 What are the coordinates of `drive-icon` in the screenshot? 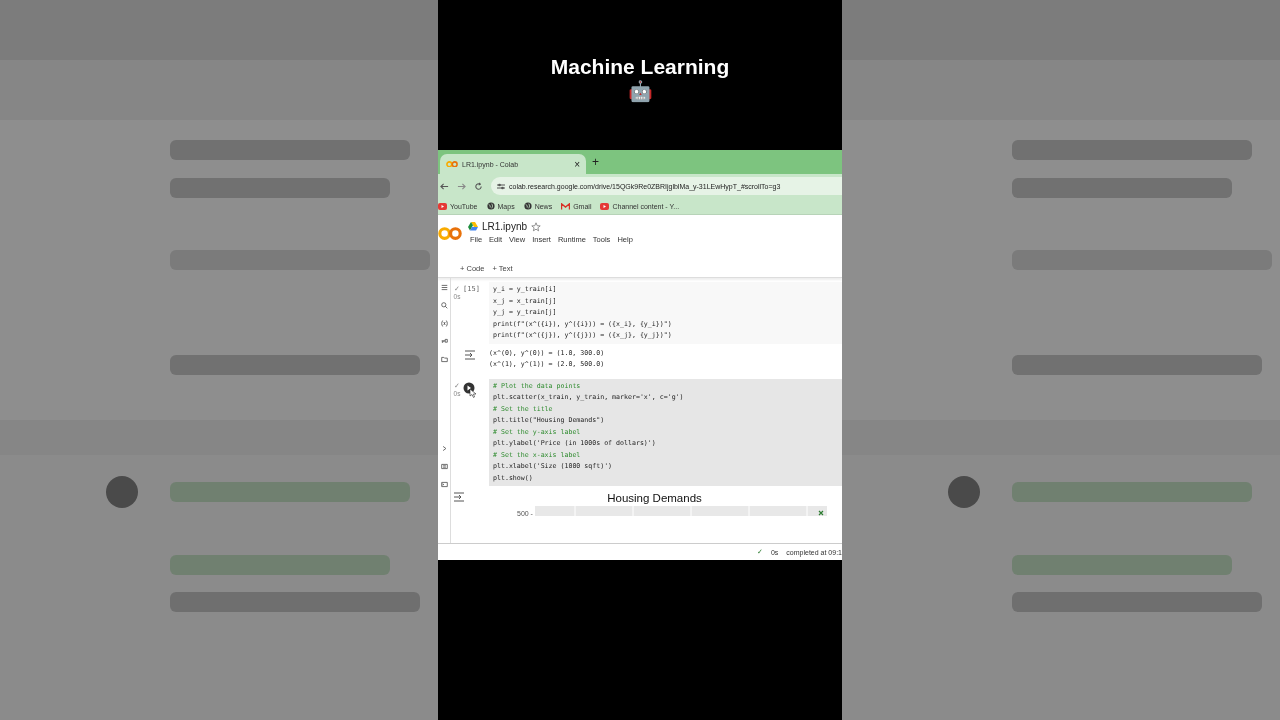 It's located at (473, 226).